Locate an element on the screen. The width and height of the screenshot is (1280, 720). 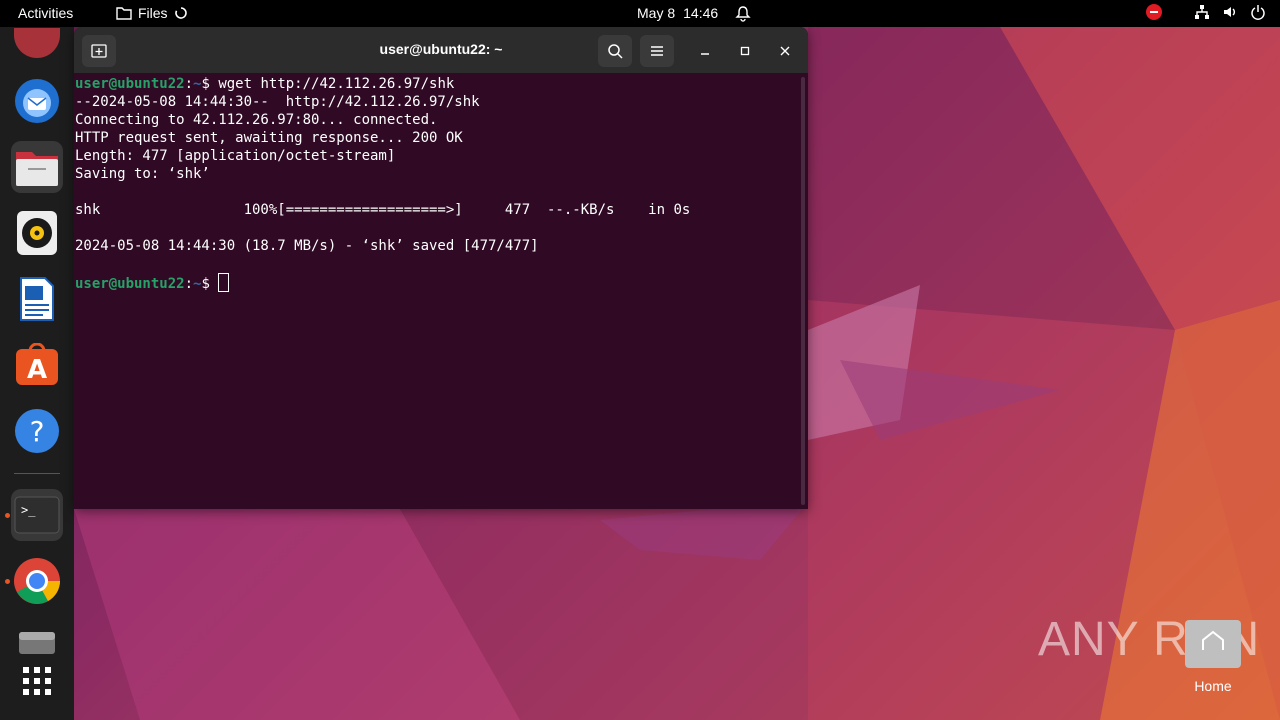
dock-item-files is located at coordinates (37, 167).